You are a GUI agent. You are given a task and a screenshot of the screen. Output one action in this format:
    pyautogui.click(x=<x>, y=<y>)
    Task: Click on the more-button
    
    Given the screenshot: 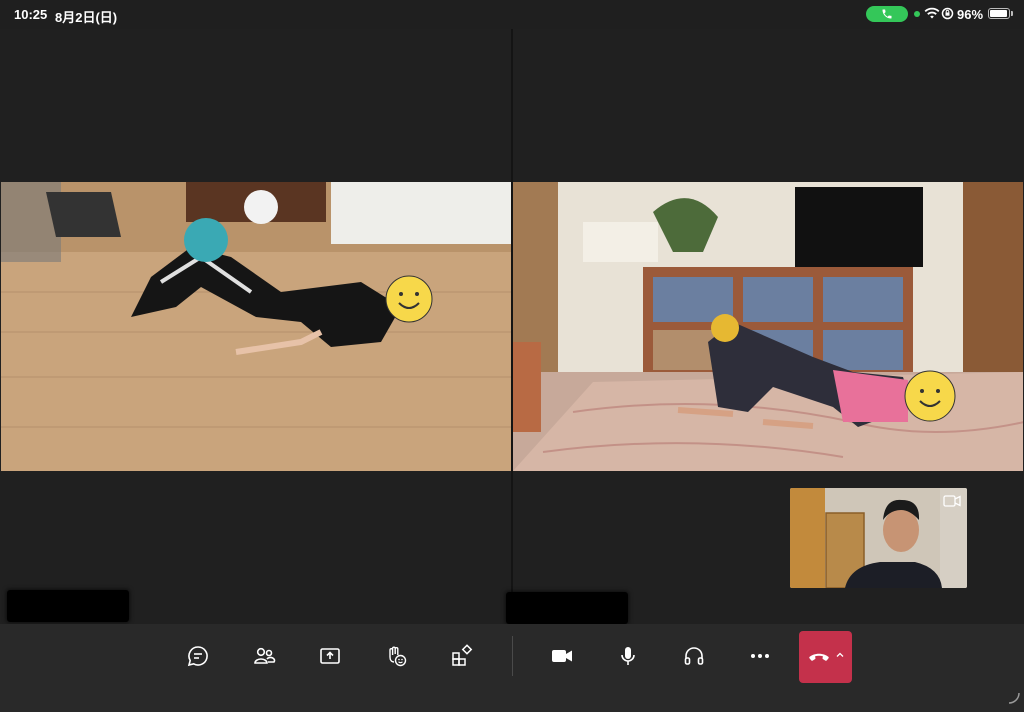 What is the action you would take?
    pyautogui.click(x=760, y=656)
    